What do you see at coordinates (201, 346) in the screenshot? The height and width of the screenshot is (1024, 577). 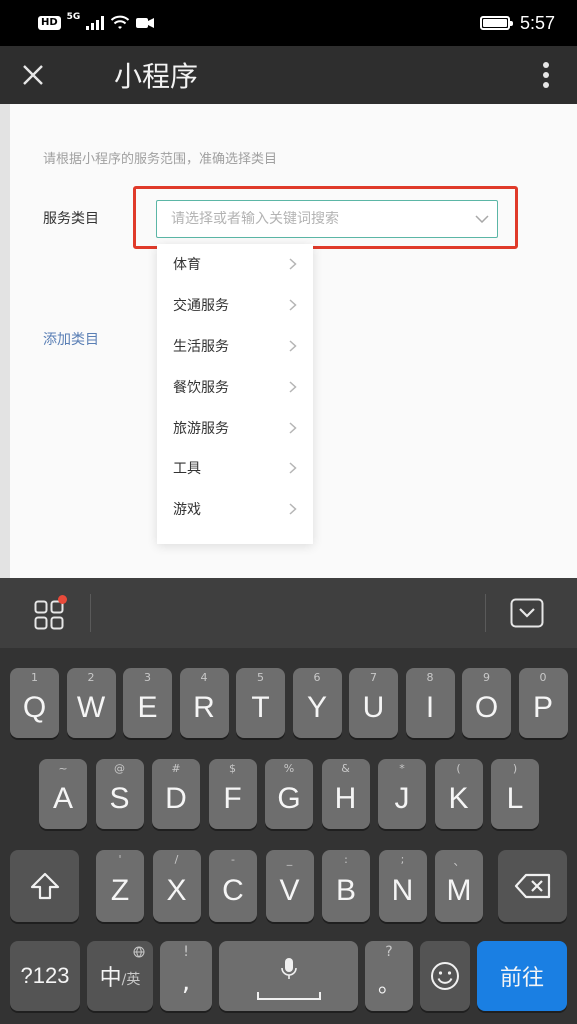 I see `dropdown-item-label: 生活服务` at bounding box center [201, 346].